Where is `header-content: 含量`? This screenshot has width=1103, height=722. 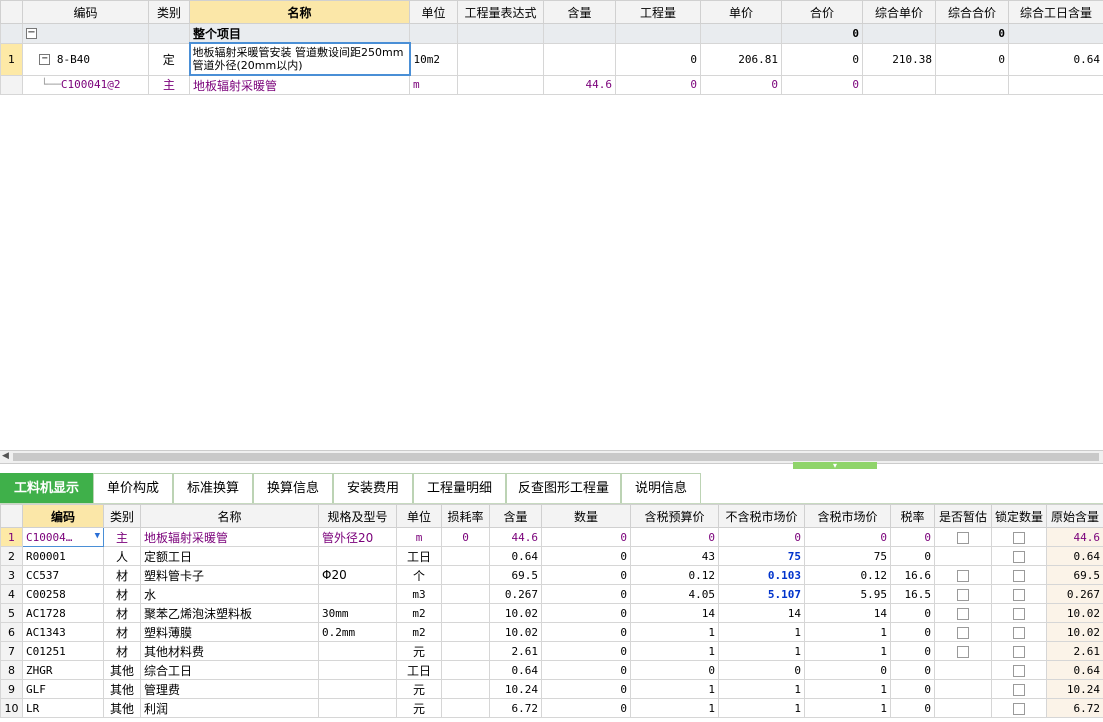
header-content: 含量 is located at coordinates (579, 12).